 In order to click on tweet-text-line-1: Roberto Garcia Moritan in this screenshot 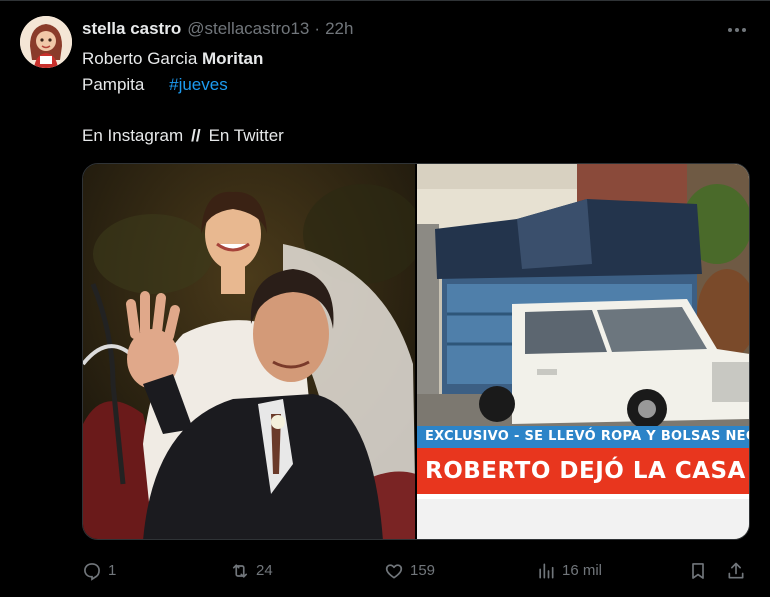, I will do `click(172, 59)`.